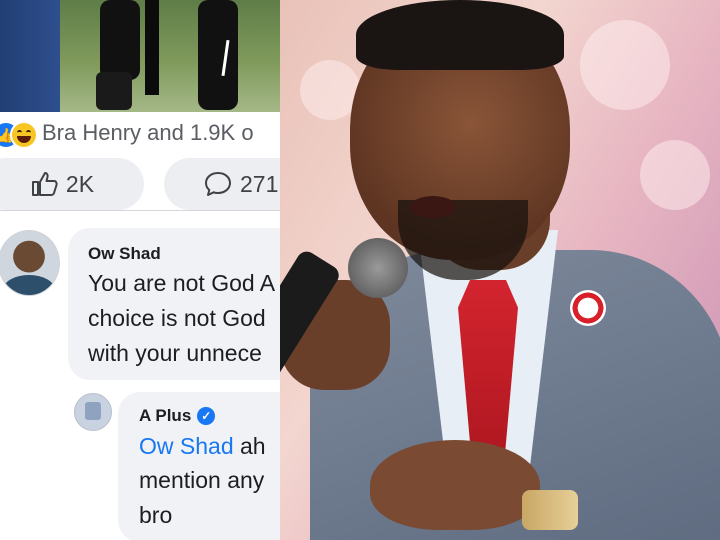  Describe the element at coordinates (114, 91) in the screenshot. I see `shoe-shape` at that location.